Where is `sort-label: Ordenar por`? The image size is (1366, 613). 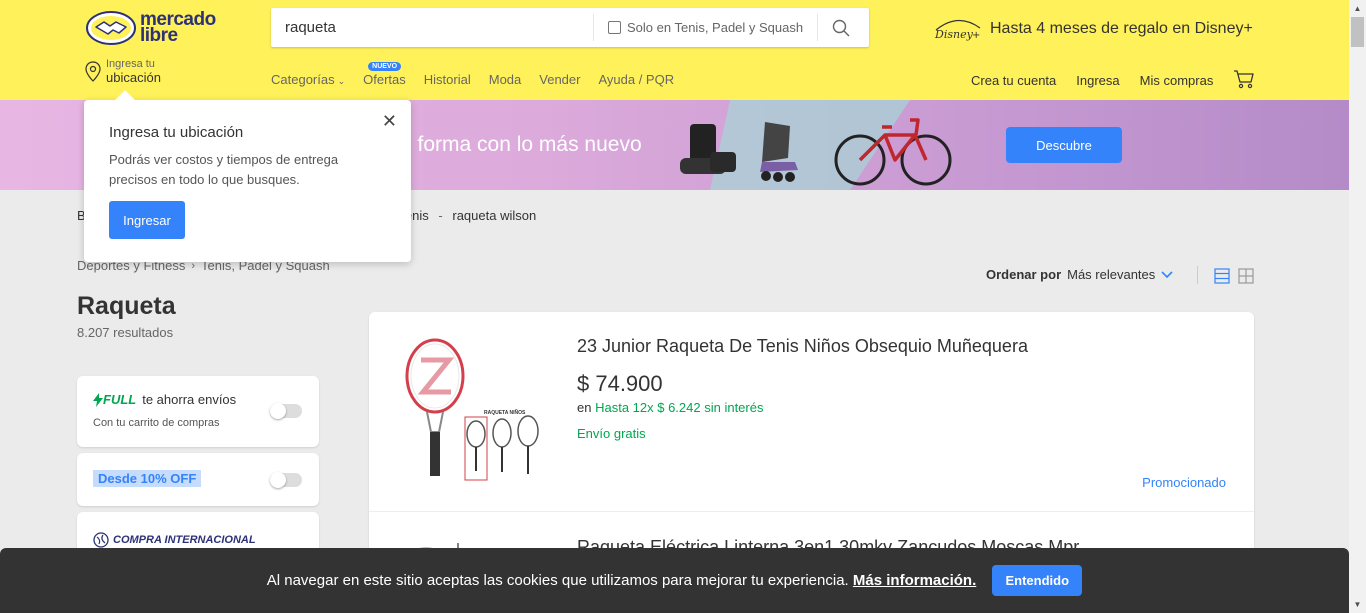
sort-label: Ordenar por is located at coordinates (1024, 274).